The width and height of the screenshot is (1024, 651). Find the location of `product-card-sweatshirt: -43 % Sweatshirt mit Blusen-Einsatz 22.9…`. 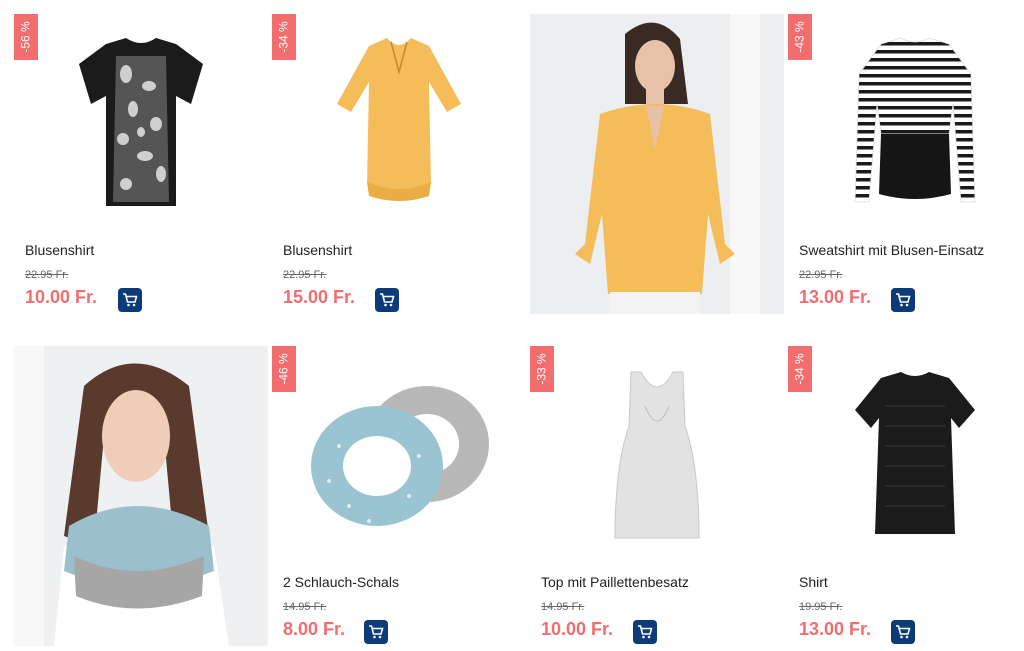

product-card-sweatshirt: -43 % Sweatshirt mit Blusen-Einsatz 22.9… is located at coordinates (906, 164).